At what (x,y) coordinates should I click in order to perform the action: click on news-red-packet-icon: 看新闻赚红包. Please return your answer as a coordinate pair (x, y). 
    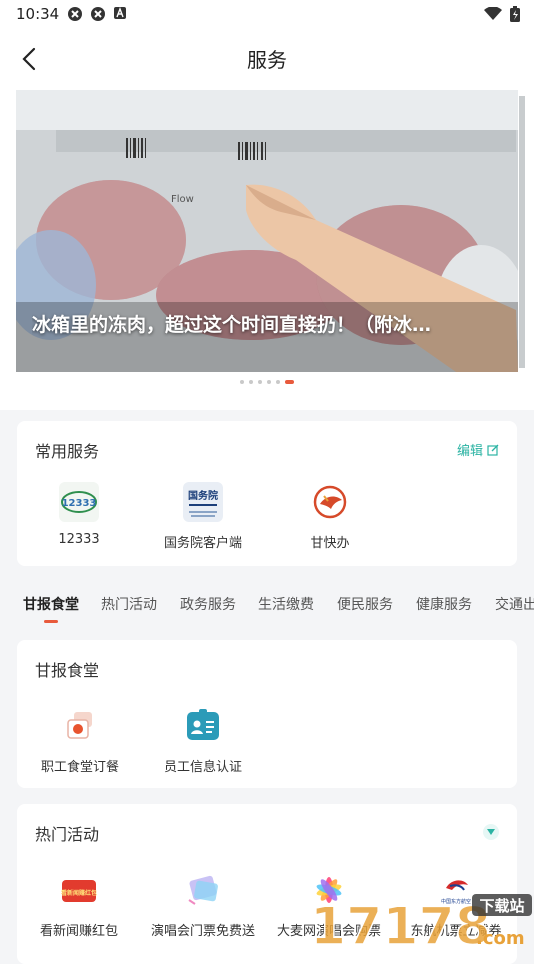
    Looking at the image, I should click on (79, 890).